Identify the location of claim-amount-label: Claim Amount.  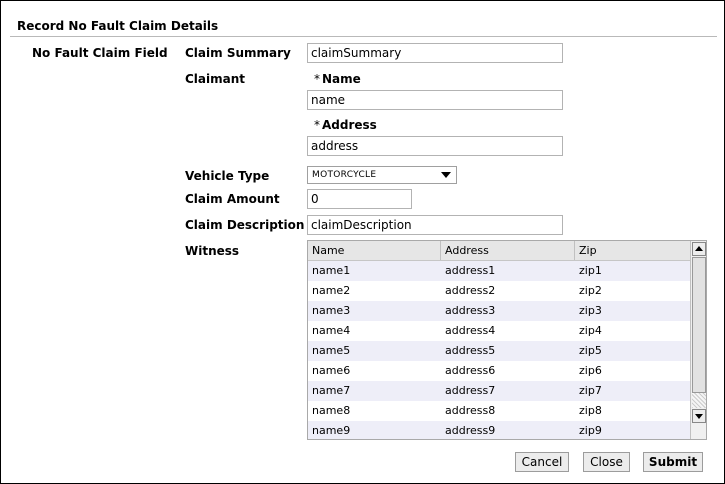
(232, 199).